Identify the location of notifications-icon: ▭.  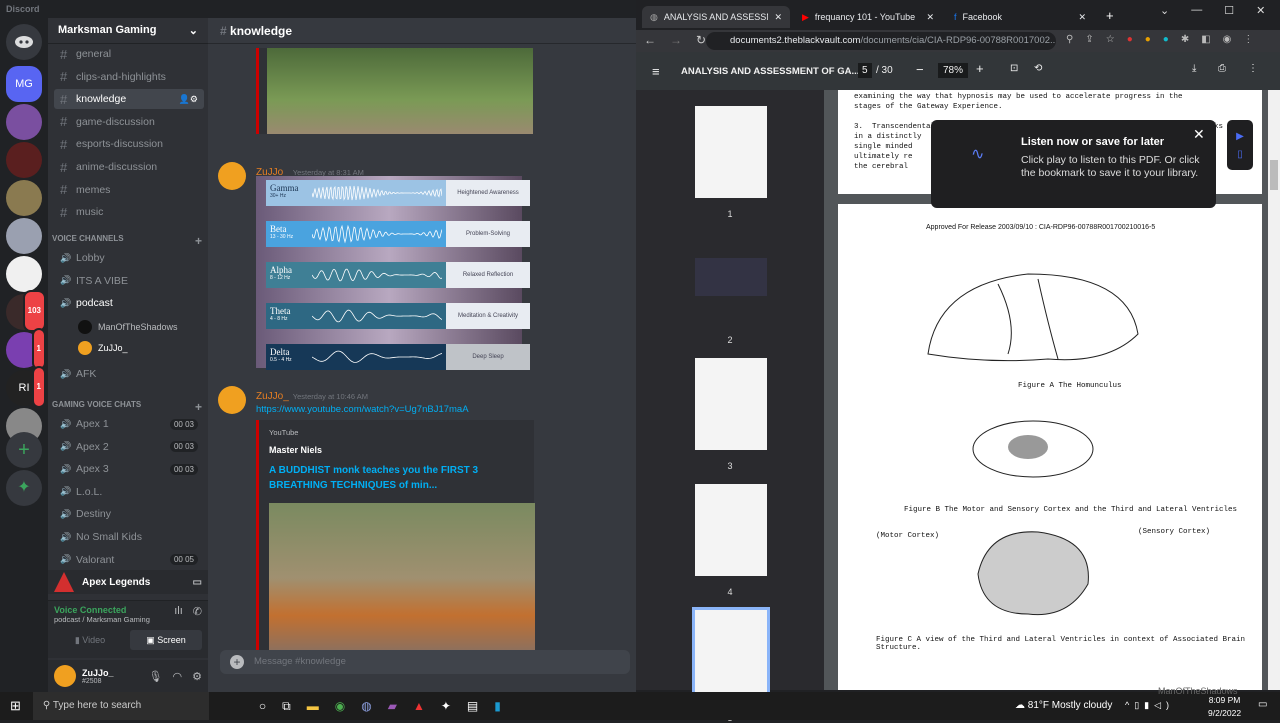
(1262, 704).